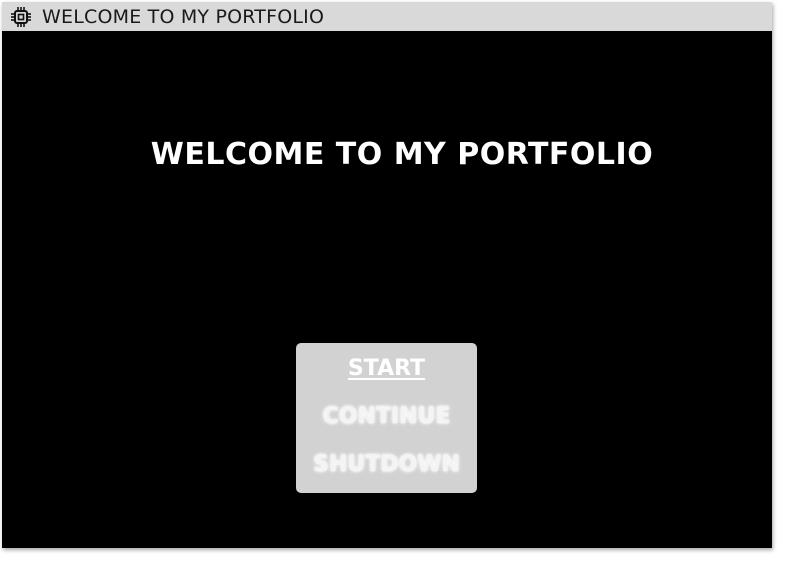  Describe the element at coordinates (21, 17) in the screenshot. I see `chip-icon` at that location.